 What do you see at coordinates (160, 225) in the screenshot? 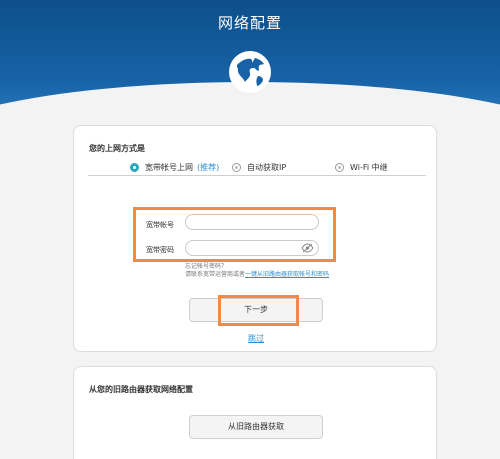
I see `account-label: 宽带帐号` at bounding box center [160, 225].